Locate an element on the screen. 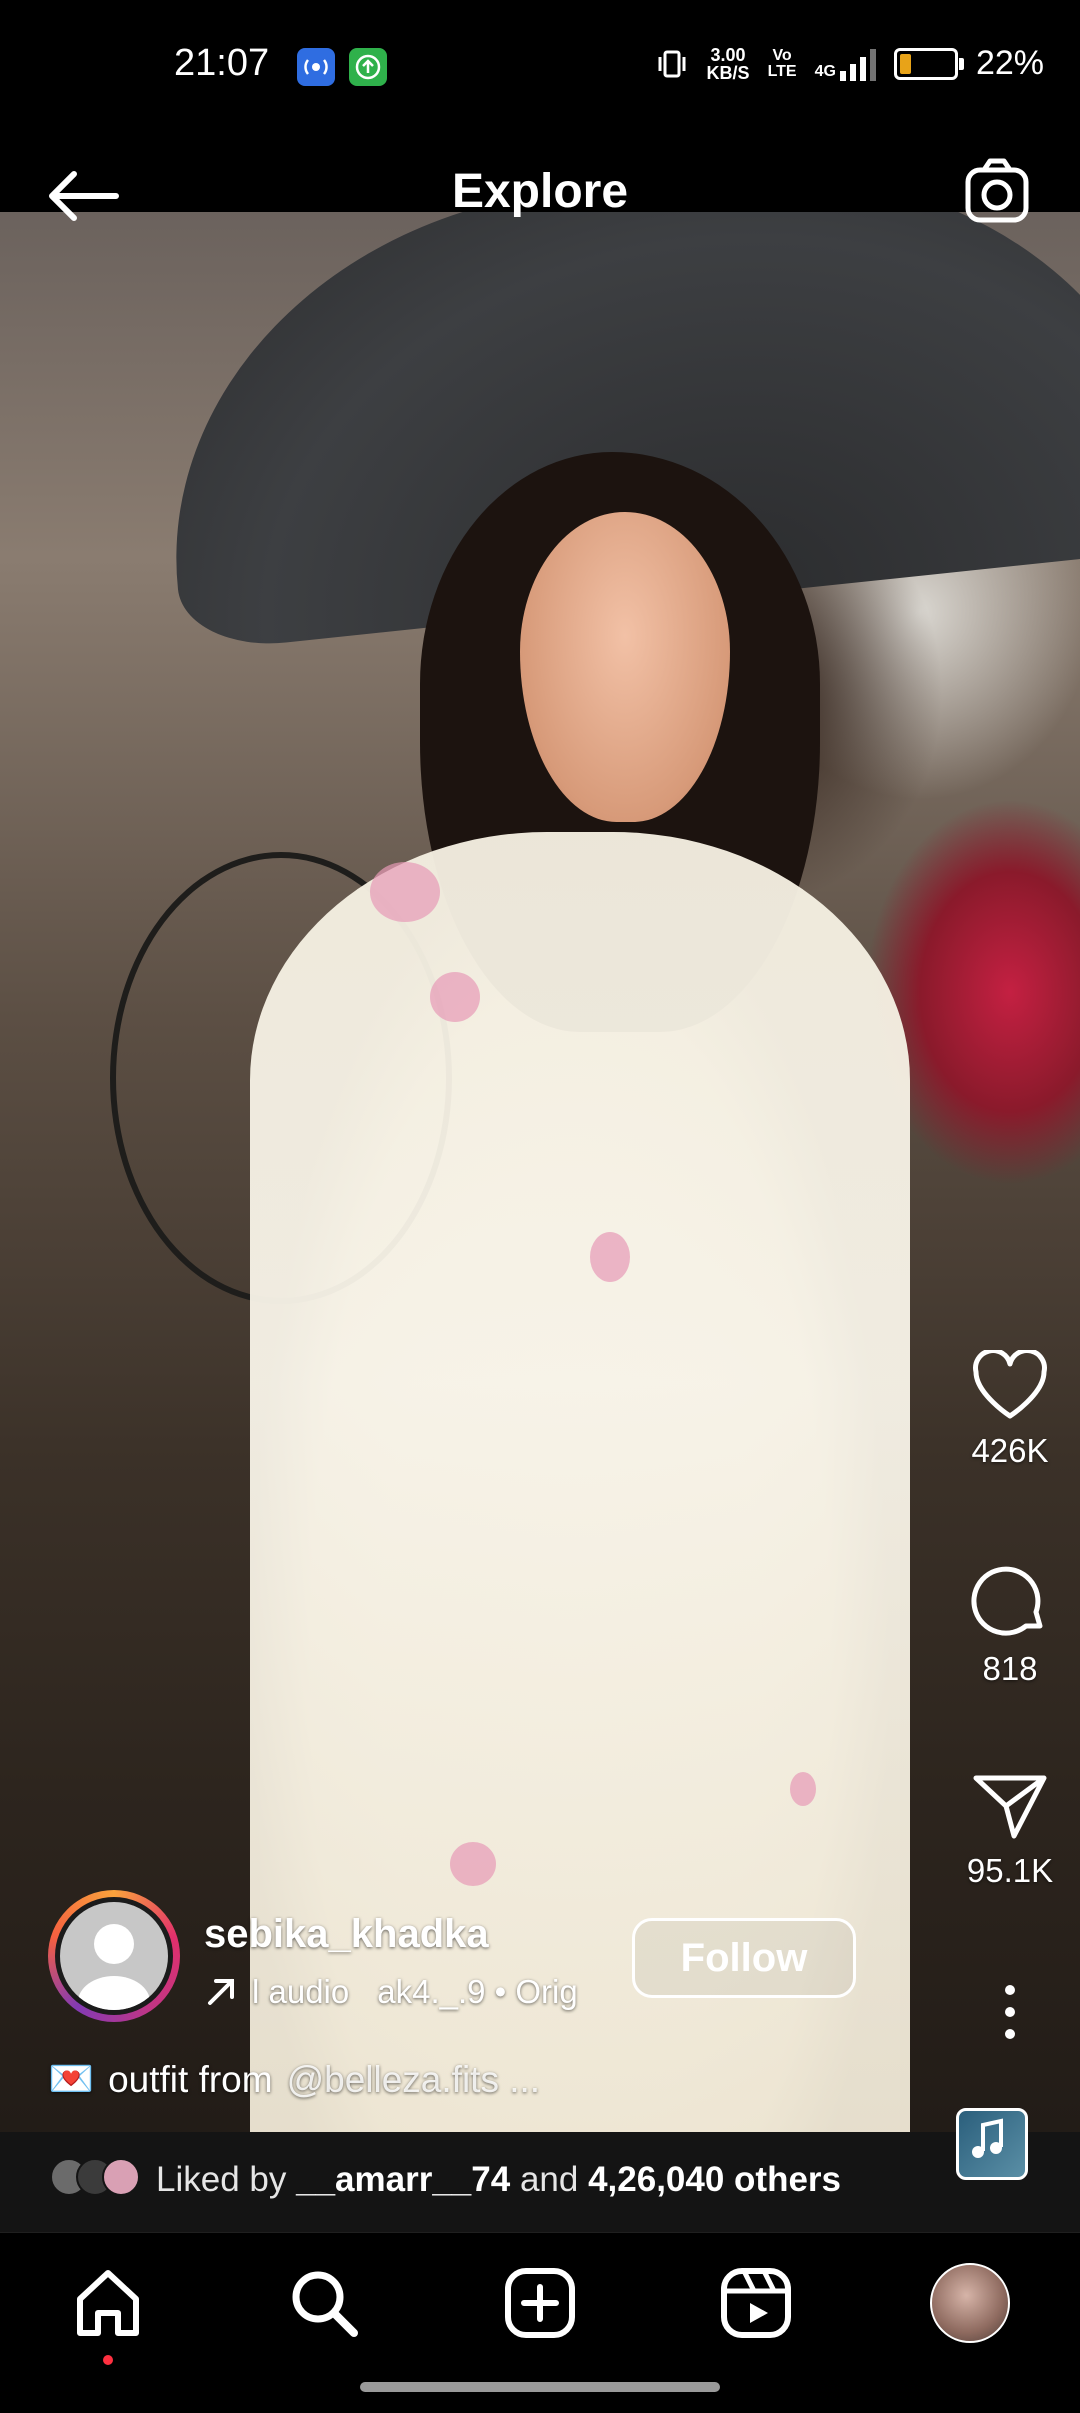 The width and height of the screenshot is (1080, 2413). nav-reels is located at coordinates (756, 2303).